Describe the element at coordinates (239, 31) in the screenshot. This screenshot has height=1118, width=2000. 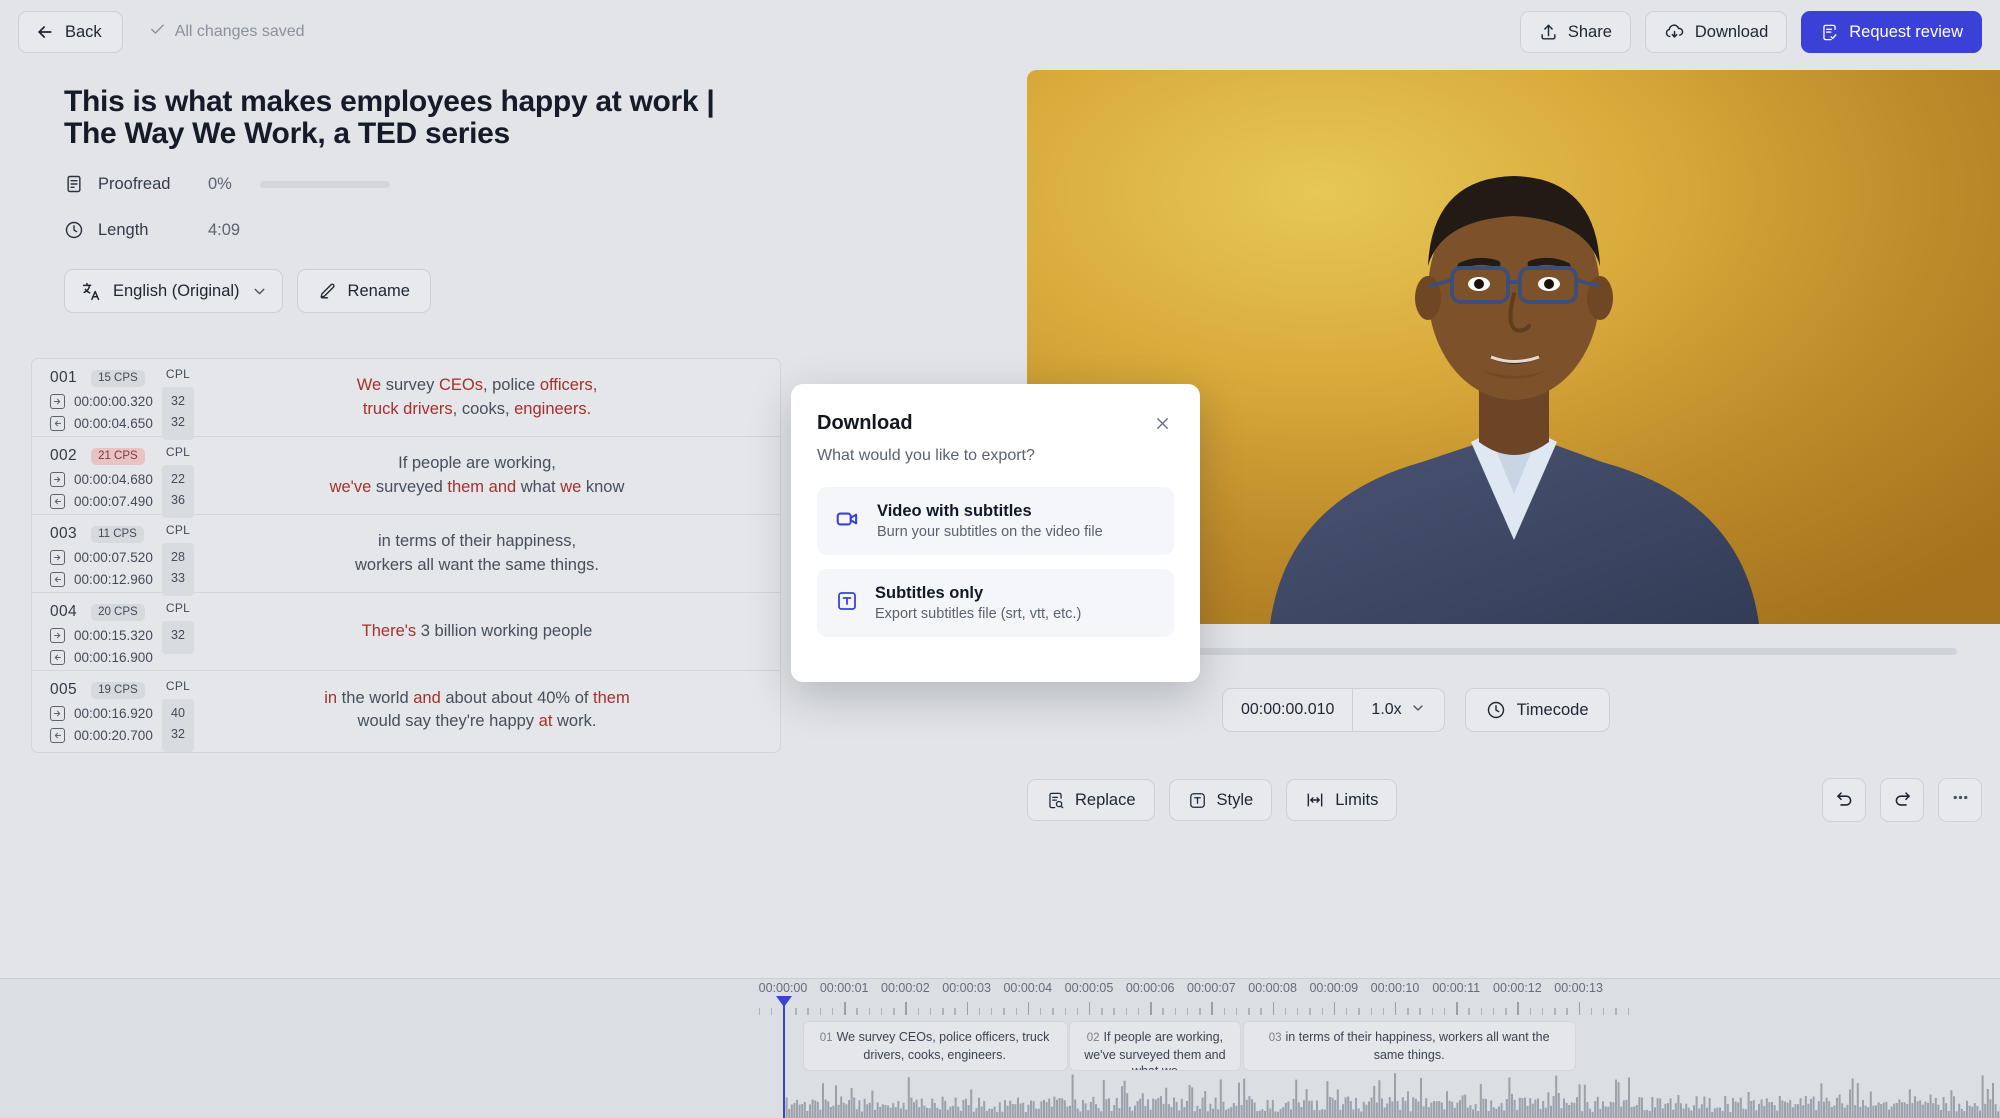
I see `save-status-label: All changes saved` at that location.